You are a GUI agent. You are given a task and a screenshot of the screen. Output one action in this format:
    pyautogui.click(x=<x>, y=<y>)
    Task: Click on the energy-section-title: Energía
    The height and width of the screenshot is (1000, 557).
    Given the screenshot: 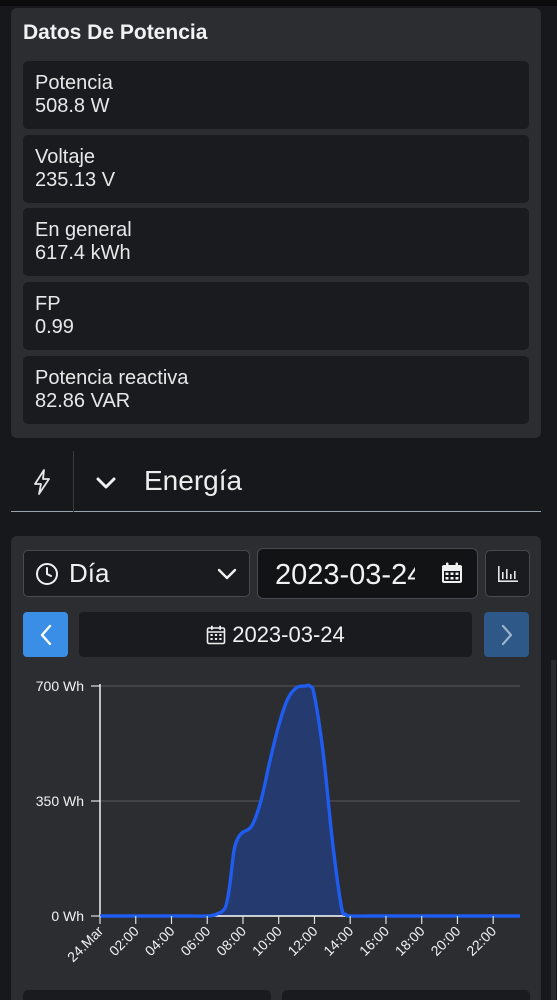 What is the action you would take?
    pyautogui.click(x=193, y=480)
    